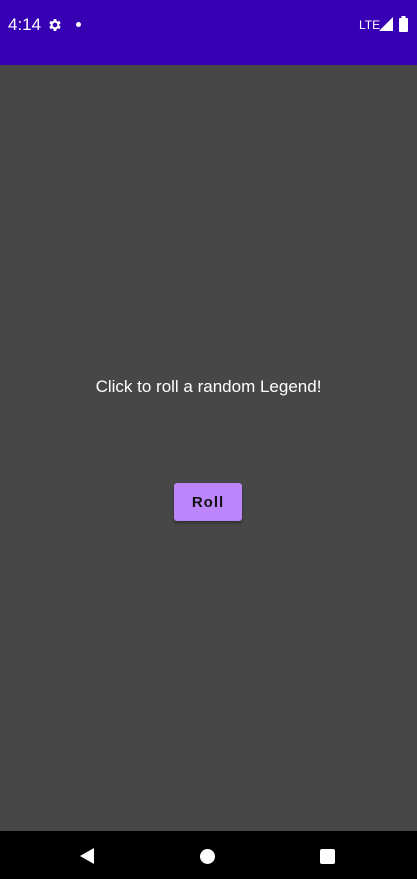 Image resolution: width=417 pixels, height=879 pixels. Describe the element at coordinates (208, 502) in the screenshot. I see `roll-button: Roll` at that location.